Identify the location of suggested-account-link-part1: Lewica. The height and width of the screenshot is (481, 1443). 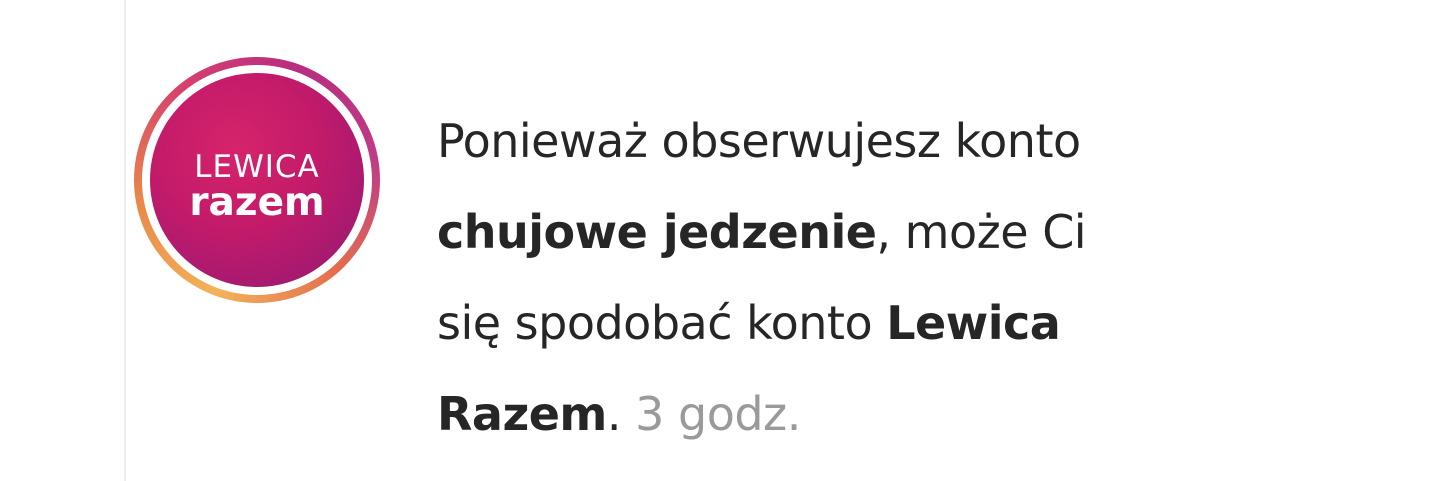
(973, 323).